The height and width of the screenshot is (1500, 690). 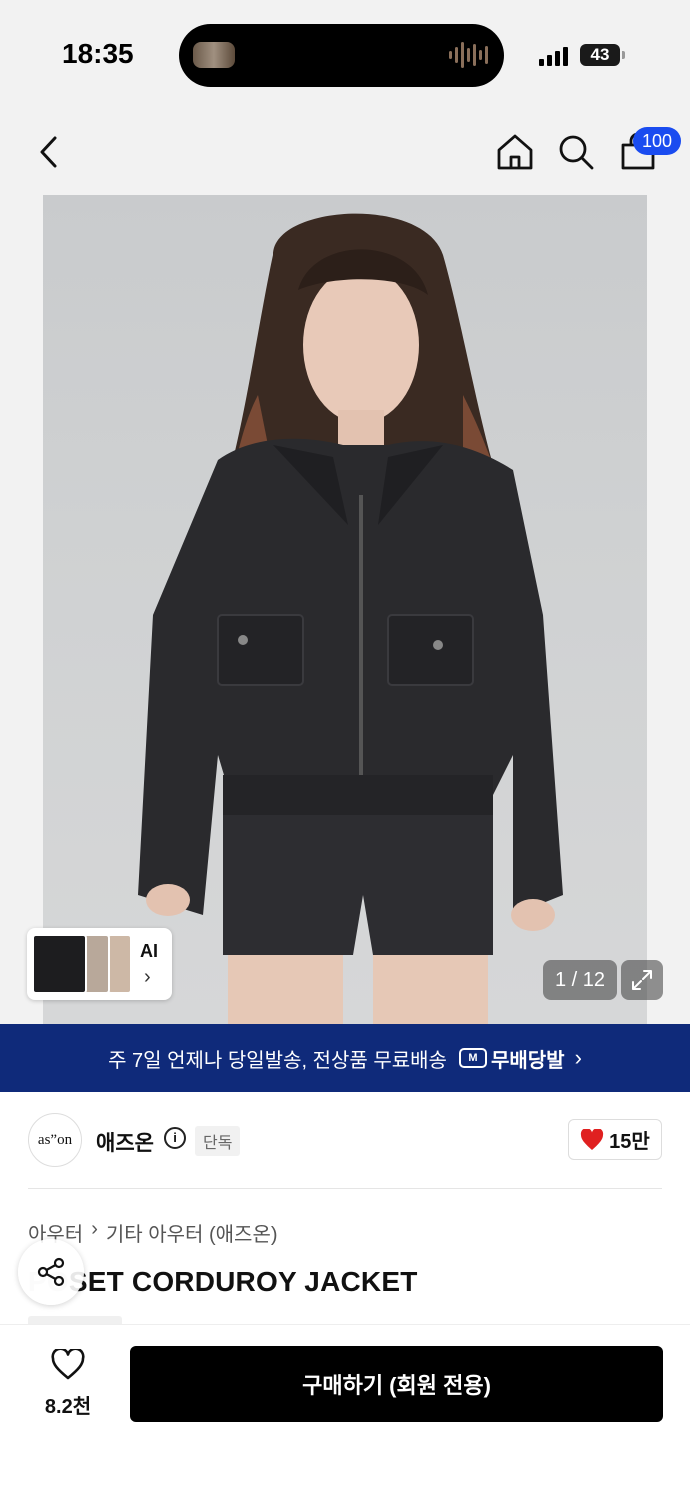 I want to click on brand-name: 애즈온, so click(x=125, y=1142).